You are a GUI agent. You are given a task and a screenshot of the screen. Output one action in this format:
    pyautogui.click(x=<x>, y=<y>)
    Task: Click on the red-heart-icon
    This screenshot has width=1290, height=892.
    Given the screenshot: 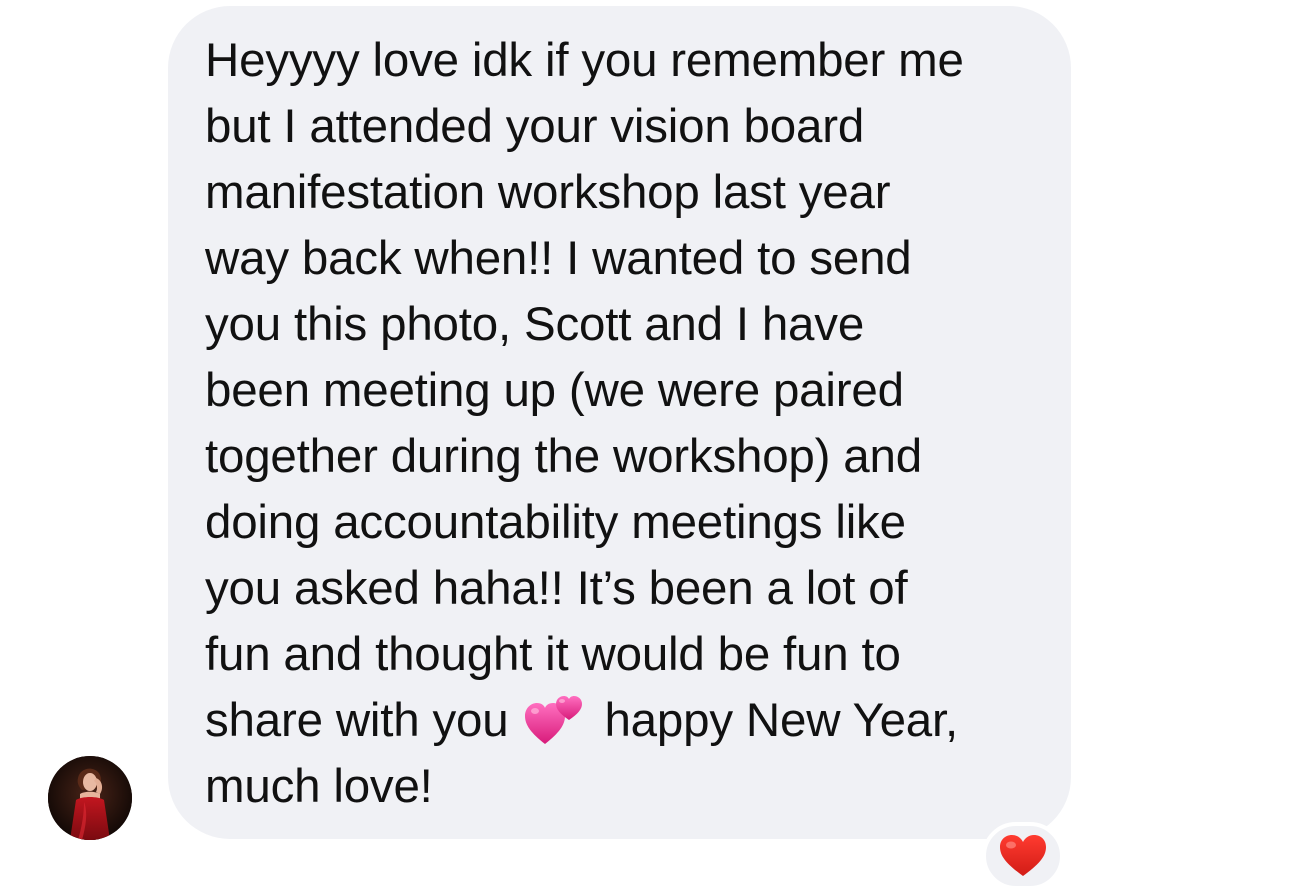 What is the action you would take?
    pyautogui.click(x=1023, y=855)
    